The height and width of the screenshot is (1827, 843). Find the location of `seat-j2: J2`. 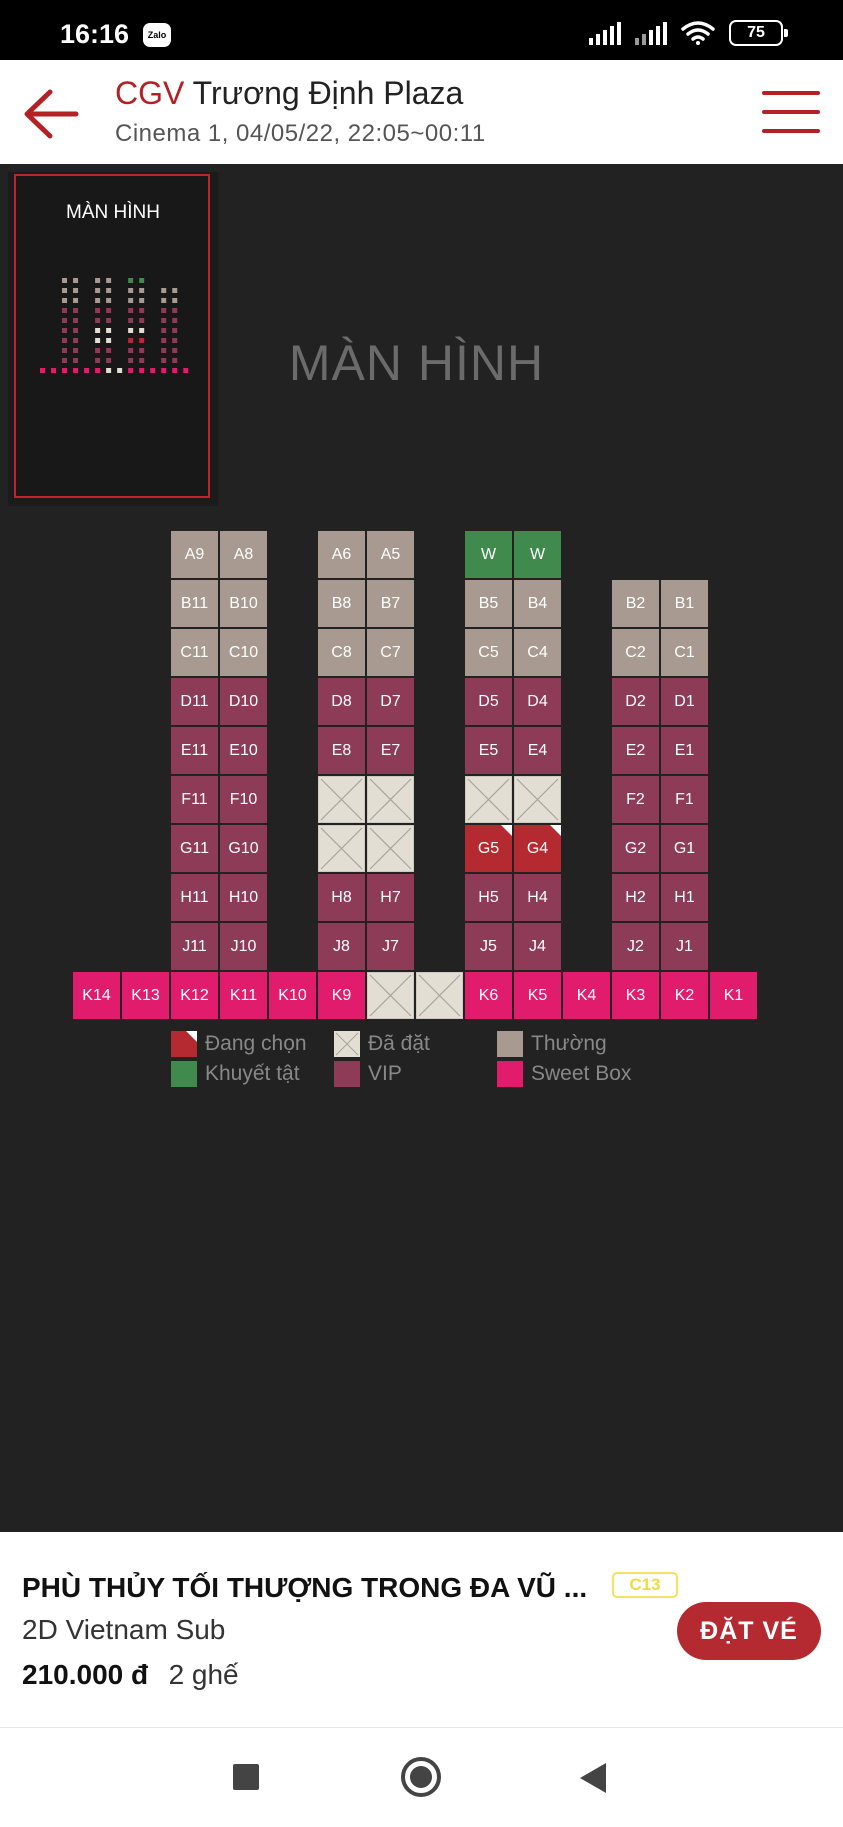

seat-j2: J2 is located at coordinates (635, 946).